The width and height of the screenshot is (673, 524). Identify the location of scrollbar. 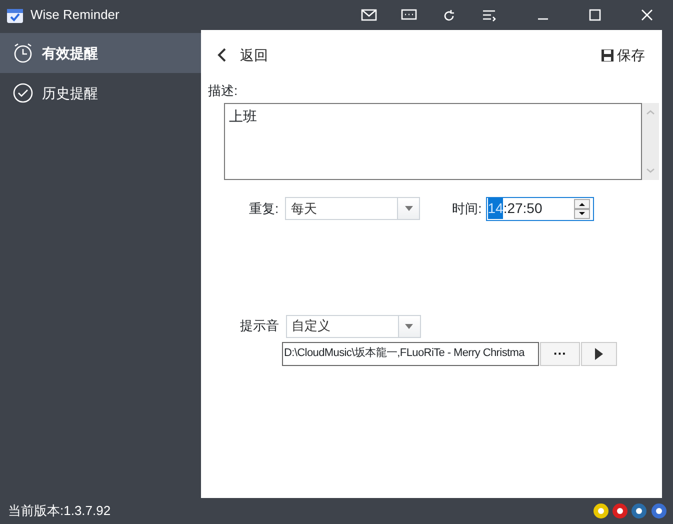
(650, 141).